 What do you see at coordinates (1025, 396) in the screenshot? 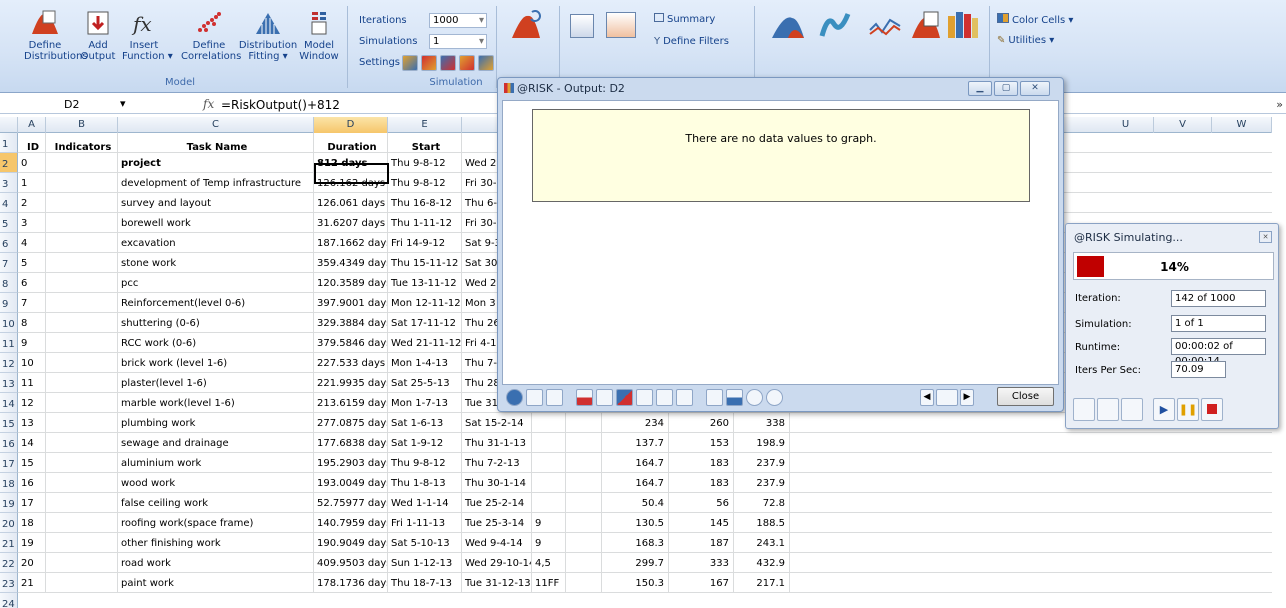
I see `close-button: Close` at bounding box center [1025, 396].